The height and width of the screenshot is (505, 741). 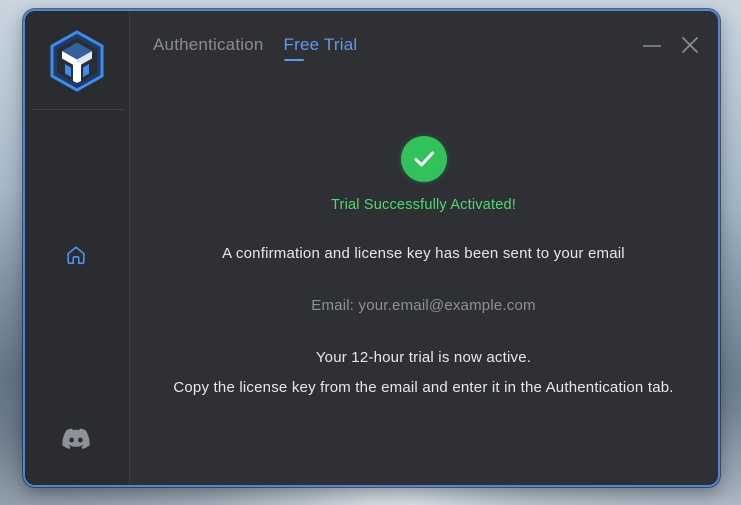 I want to click on home-icon, so click(x=76, y=255).